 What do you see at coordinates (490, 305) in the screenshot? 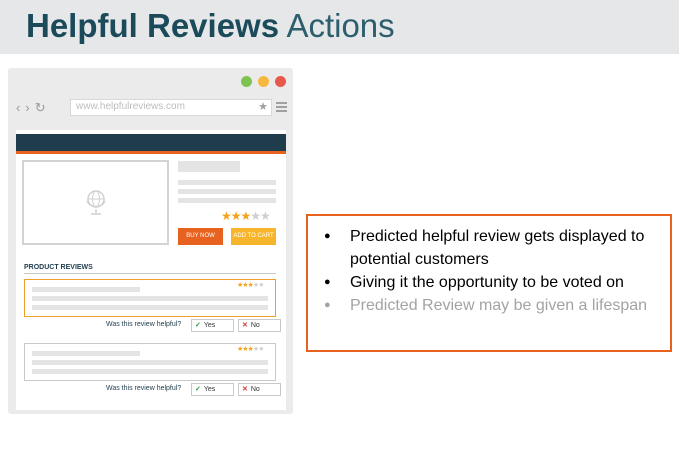
I see `bullet-item-muted: Predicted Review may be given a lifespan` at bounding box center [490, 305].